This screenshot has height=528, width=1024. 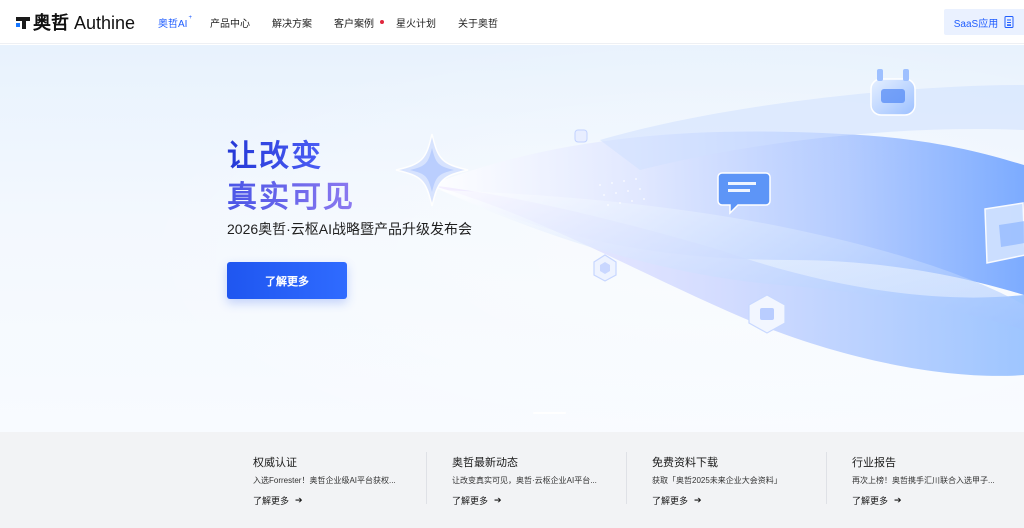 What do you see at coordinates (275, 463) in the screenshot?
I see `card-title: 权威认证` at bounding box center [275, 463].